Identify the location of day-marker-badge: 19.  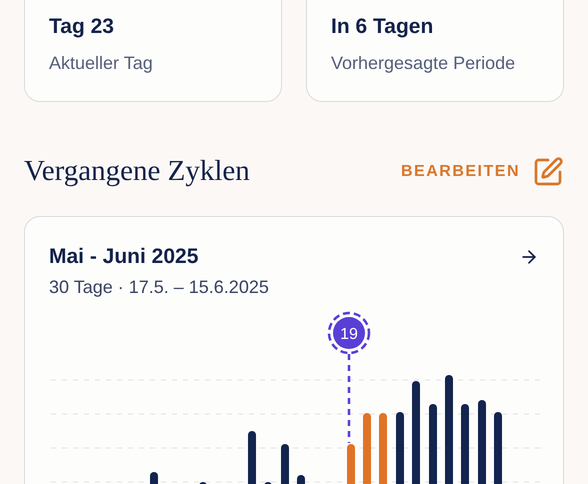
(349, 332).